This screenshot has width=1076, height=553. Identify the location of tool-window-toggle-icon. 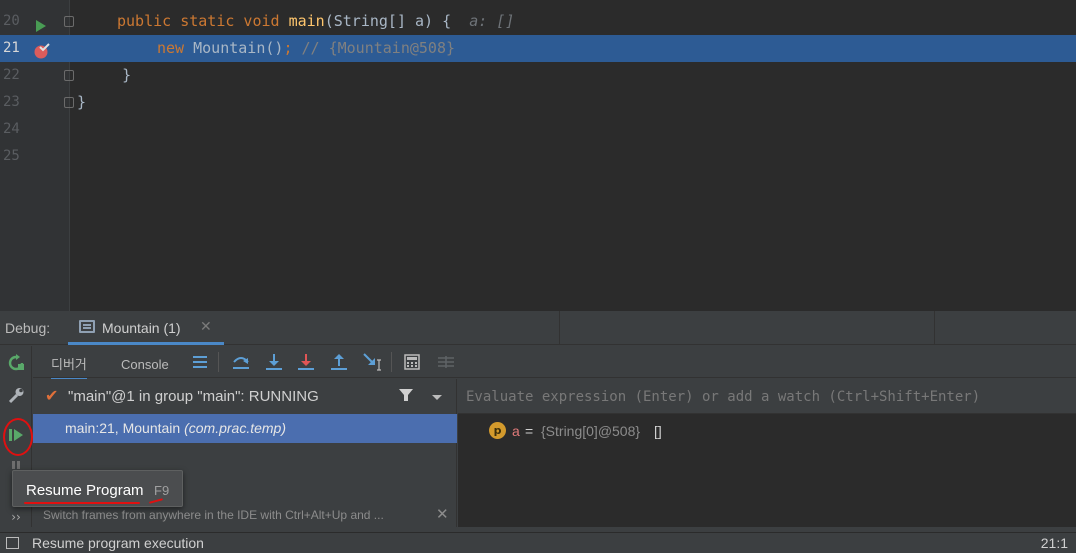
(12, 543).